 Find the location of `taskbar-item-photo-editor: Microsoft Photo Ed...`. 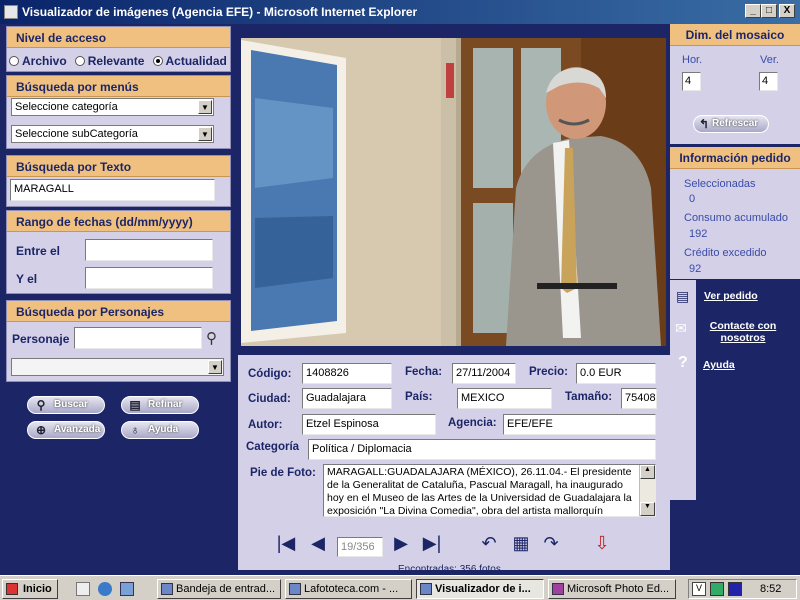

taskbar-item-photo-editor: Microsoft Photo Ed... is located at coordinates (612, 589).